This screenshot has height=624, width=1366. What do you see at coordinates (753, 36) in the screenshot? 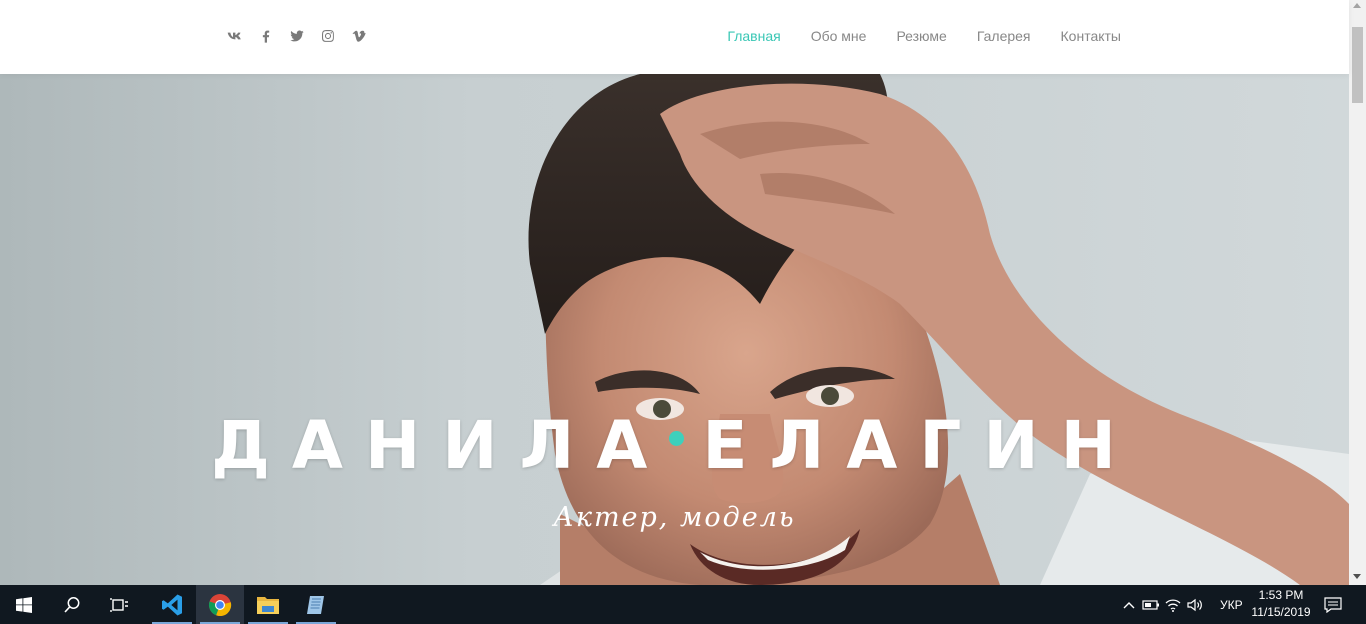
I see `nav-home: Главная` at bounding box center [753, 36].